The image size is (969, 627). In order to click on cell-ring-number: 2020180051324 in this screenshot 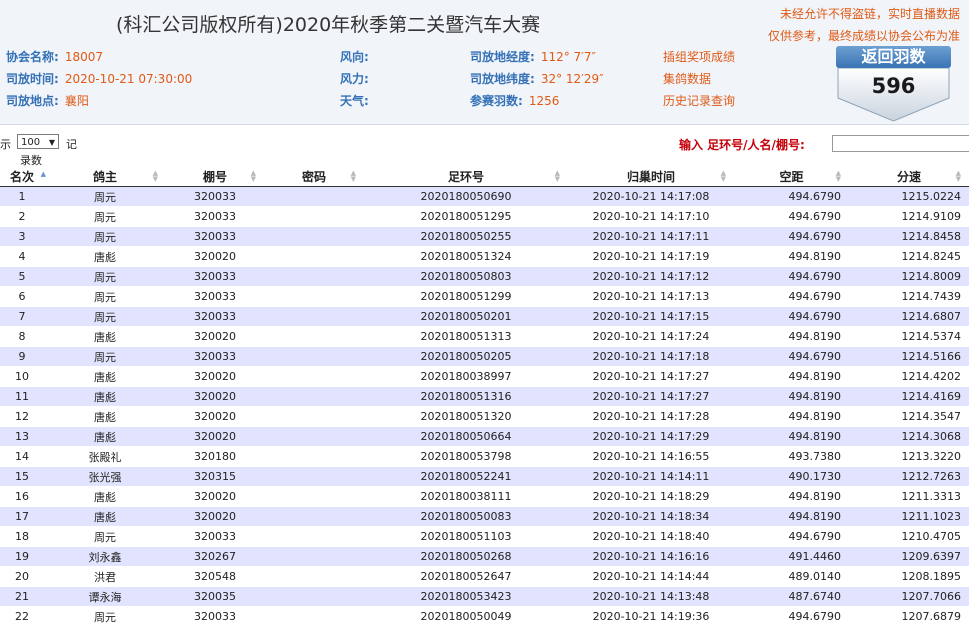, I will do `click(466, 256)`.